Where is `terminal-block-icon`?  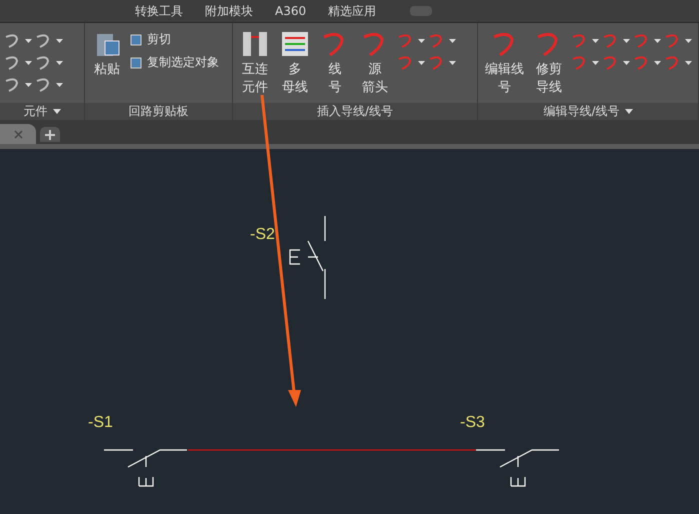
terminal-block-icon is located at coordinates (255, 44).